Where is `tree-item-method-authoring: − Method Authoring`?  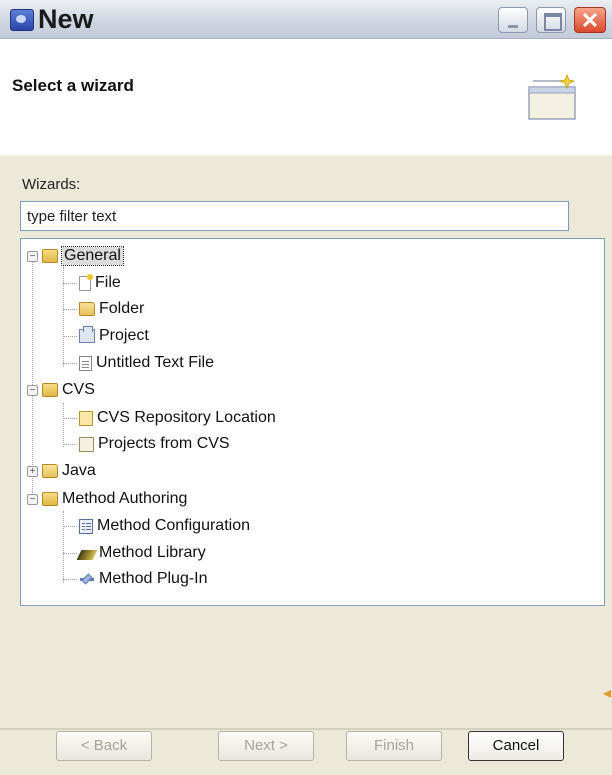
tree-item-method-authoring: − Method Authoring is located at coordinates (107, 499).